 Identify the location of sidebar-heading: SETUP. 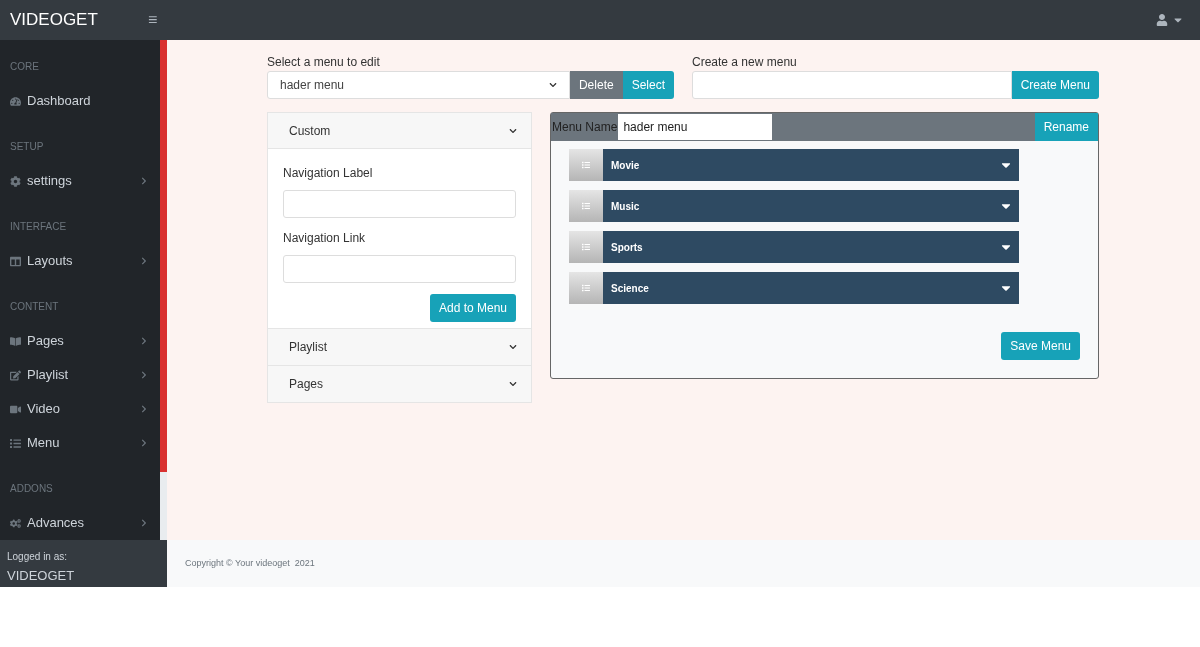
(27, 147).